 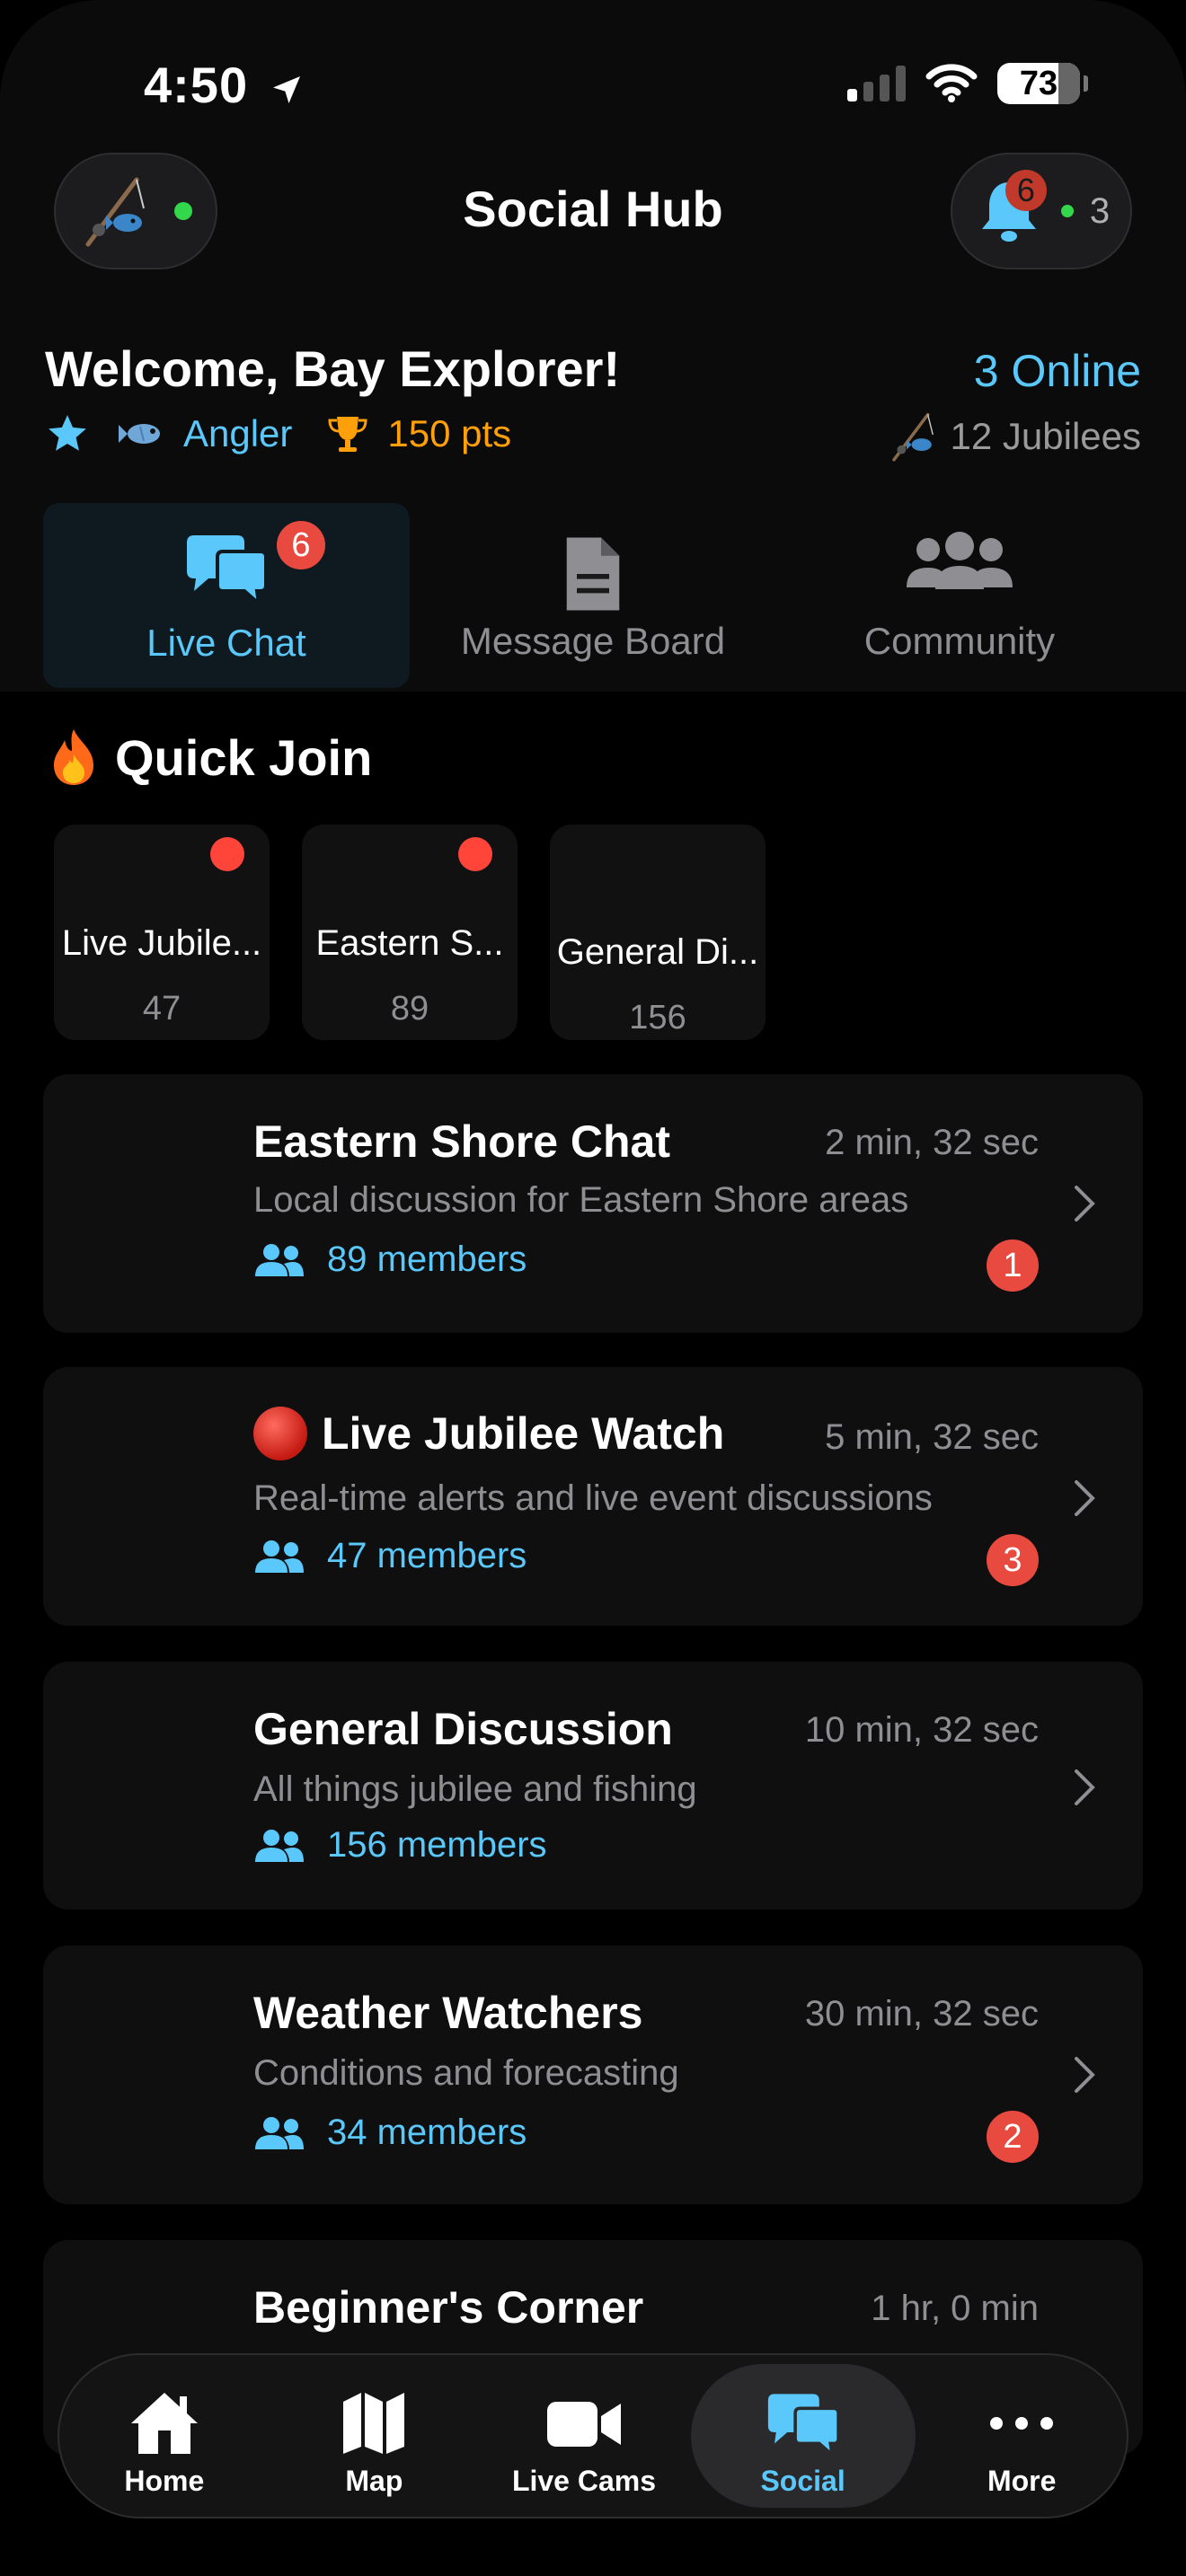 What do you see at coordinates (951, 83) in the screenshot?
I see `wifi-icon` at bounding box center [951, 83].